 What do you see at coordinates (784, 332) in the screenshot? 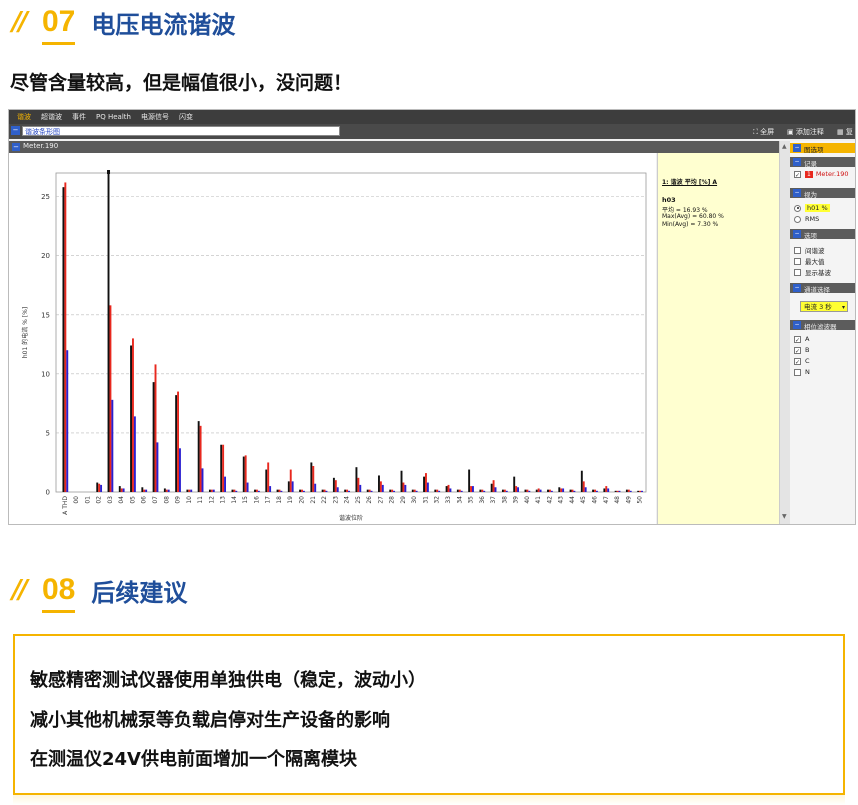
I see `vertical-scrollbar: ▲ ▼` at bounding box center [784, 332].